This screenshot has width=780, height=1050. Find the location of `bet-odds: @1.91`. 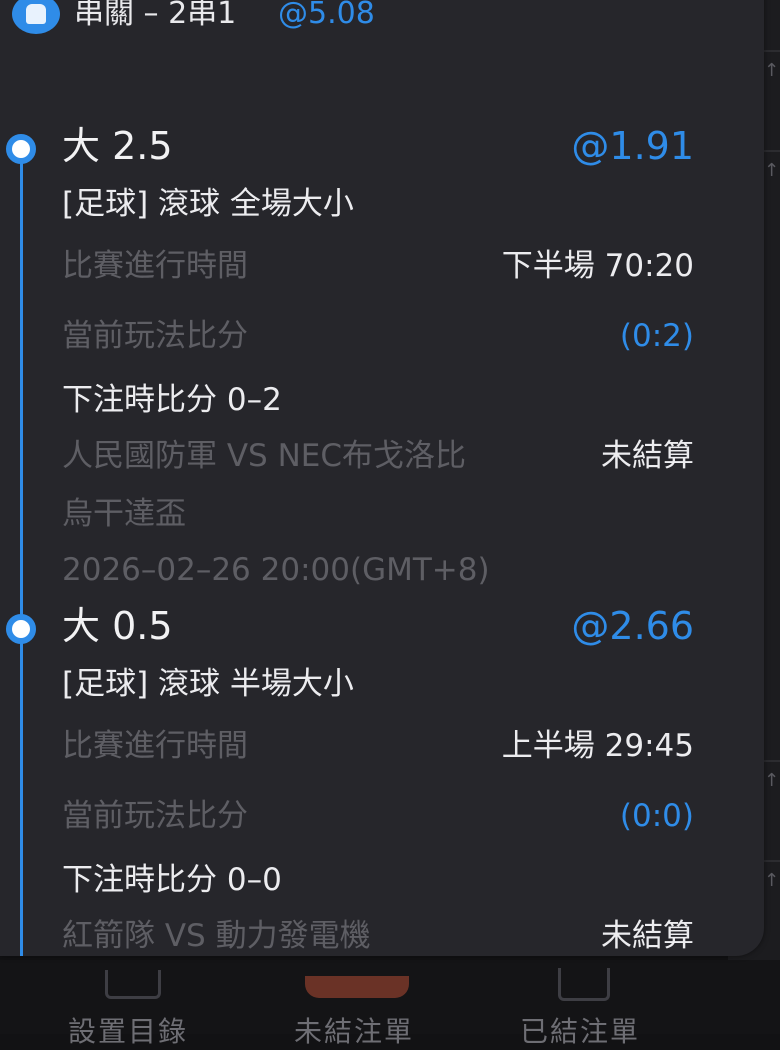

bet-odds: @1.91 is located at coordinates (632, 146).